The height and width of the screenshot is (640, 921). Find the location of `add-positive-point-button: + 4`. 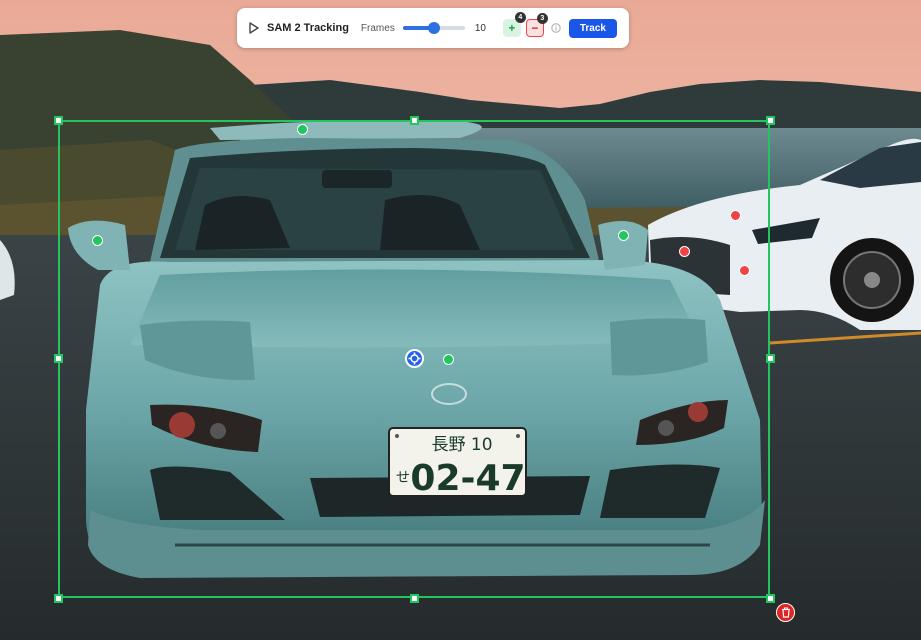

add-positive-point-button: + 4 is located at coordinates (514, 24).